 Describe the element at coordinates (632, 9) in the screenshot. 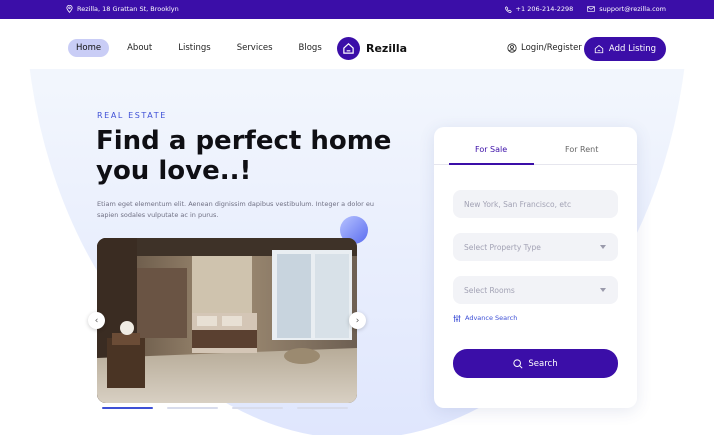

I see `email-text: support@rezilla.com` at that location.